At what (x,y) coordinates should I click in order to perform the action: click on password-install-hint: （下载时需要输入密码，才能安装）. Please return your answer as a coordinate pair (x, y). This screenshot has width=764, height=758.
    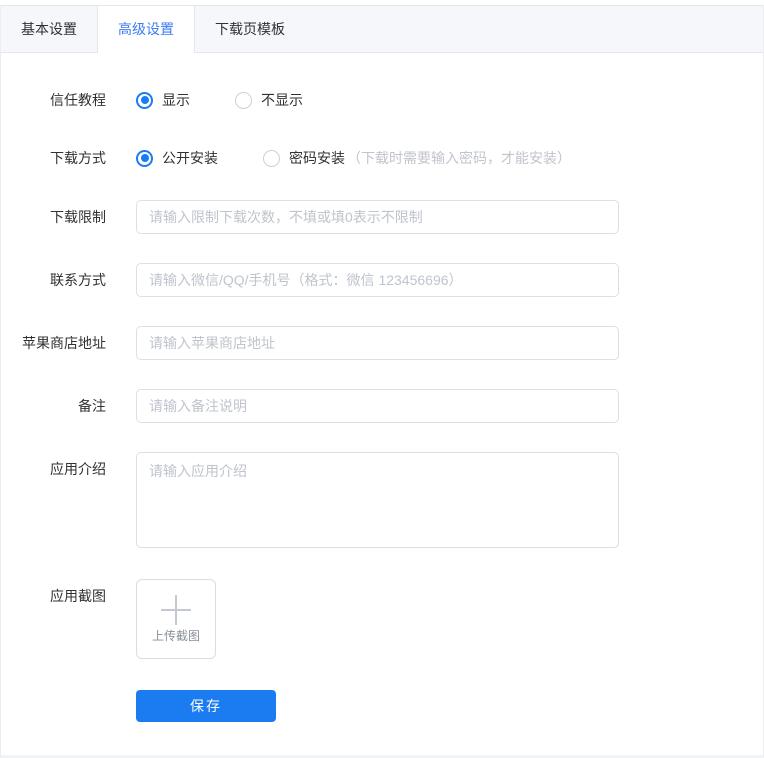
    Looking at the image, I should click on (459, 158).